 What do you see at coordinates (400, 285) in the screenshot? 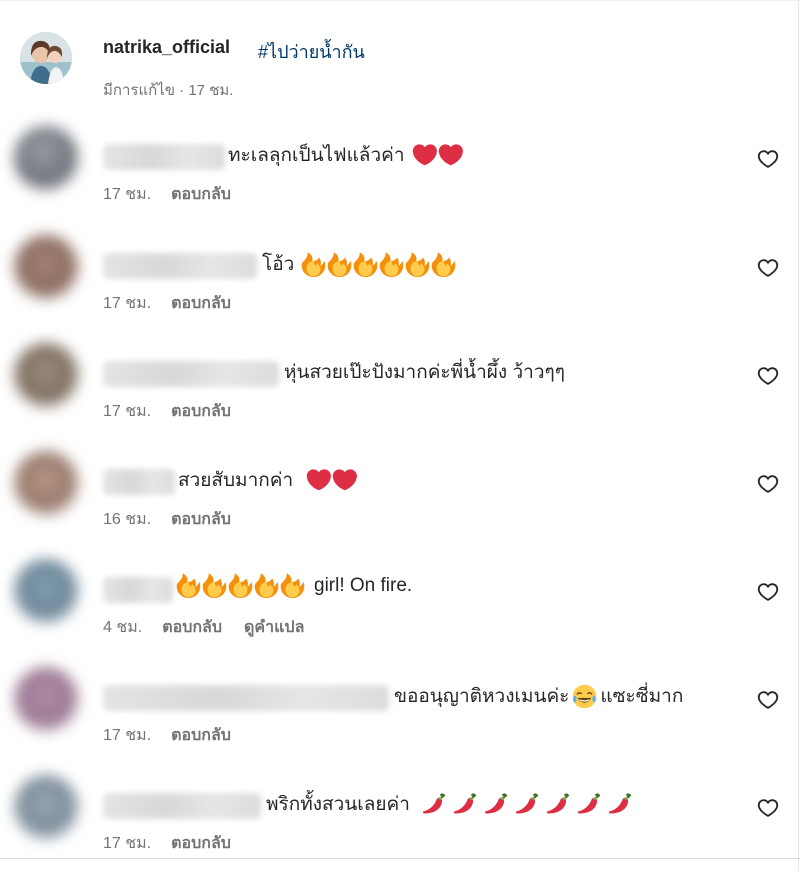
I see `comment-item: โอ้ว 17 ชม. ตอบกลับ` at bounding box center [400, 285].